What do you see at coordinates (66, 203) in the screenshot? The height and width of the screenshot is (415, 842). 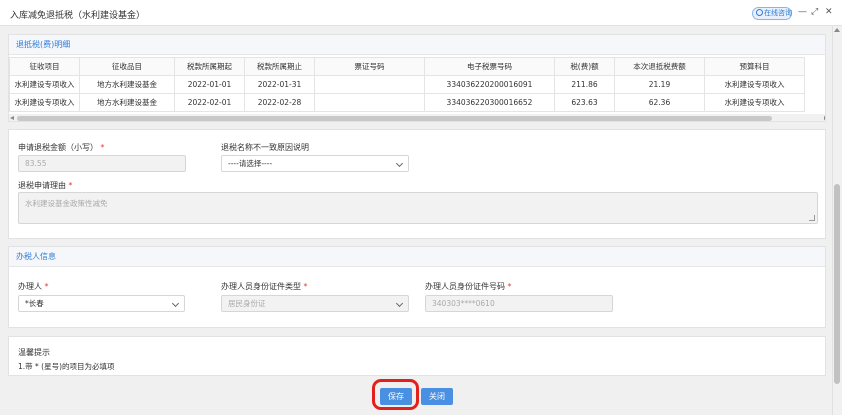 I see `reason-value: 水利建设基金政策性减免` at bounding box center [66, 203].